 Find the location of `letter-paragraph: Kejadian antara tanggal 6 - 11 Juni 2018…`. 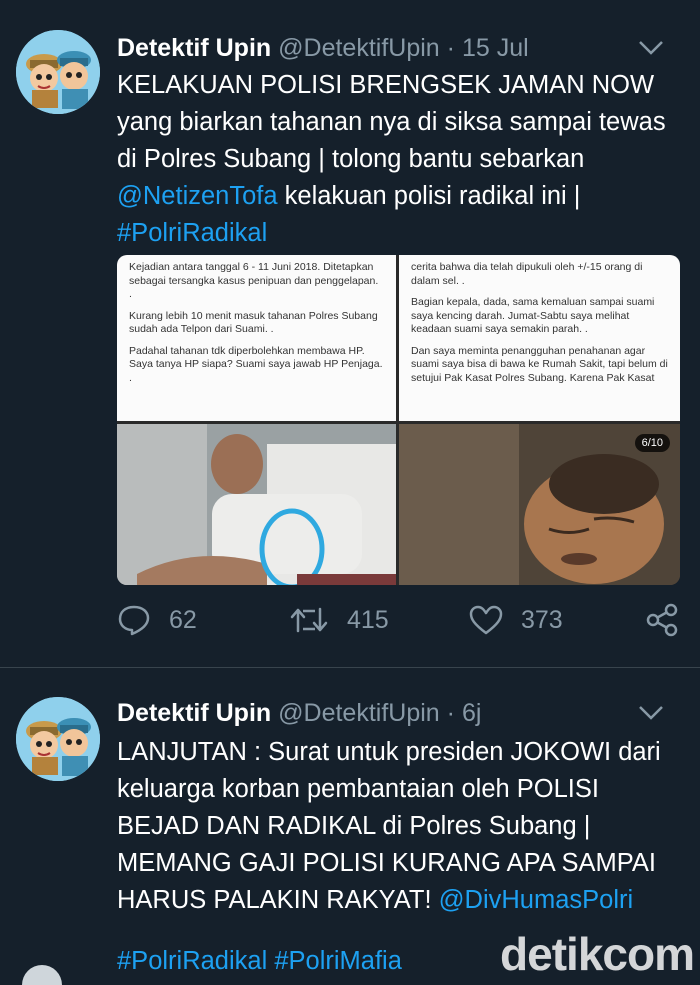

letter-paragraph: Kejadian antara tanggal 6 - 11 Juni 2018… is located at coordinates (254, 280).